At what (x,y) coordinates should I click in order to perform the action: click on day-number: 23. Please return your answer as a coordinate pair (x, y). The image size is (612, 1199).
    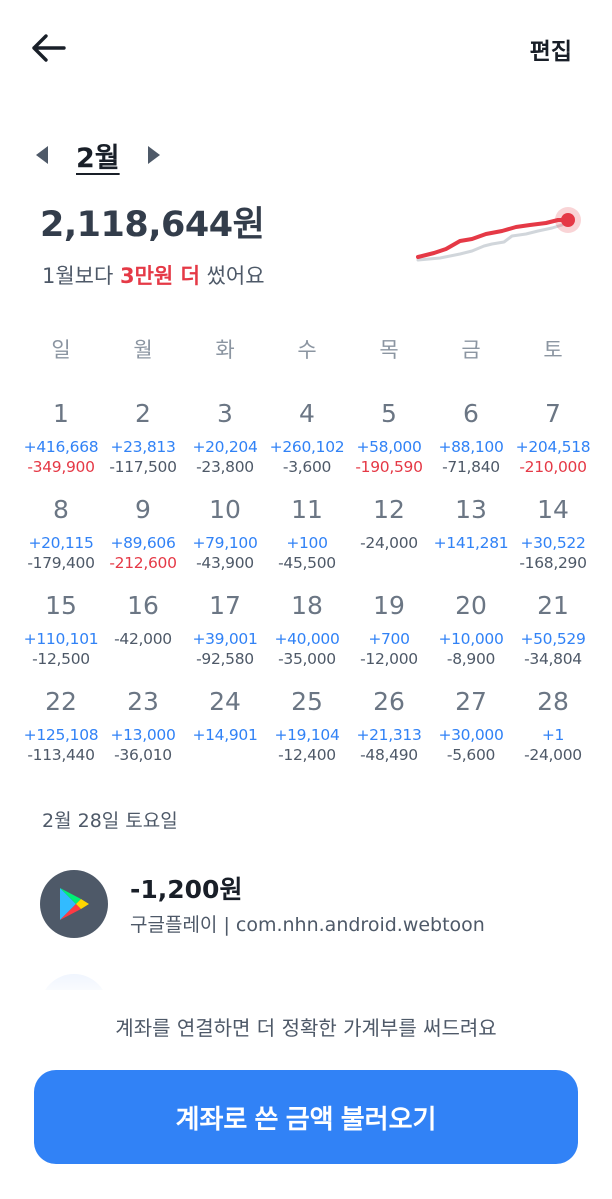
    Looking at the image, I should click on (143, 701).